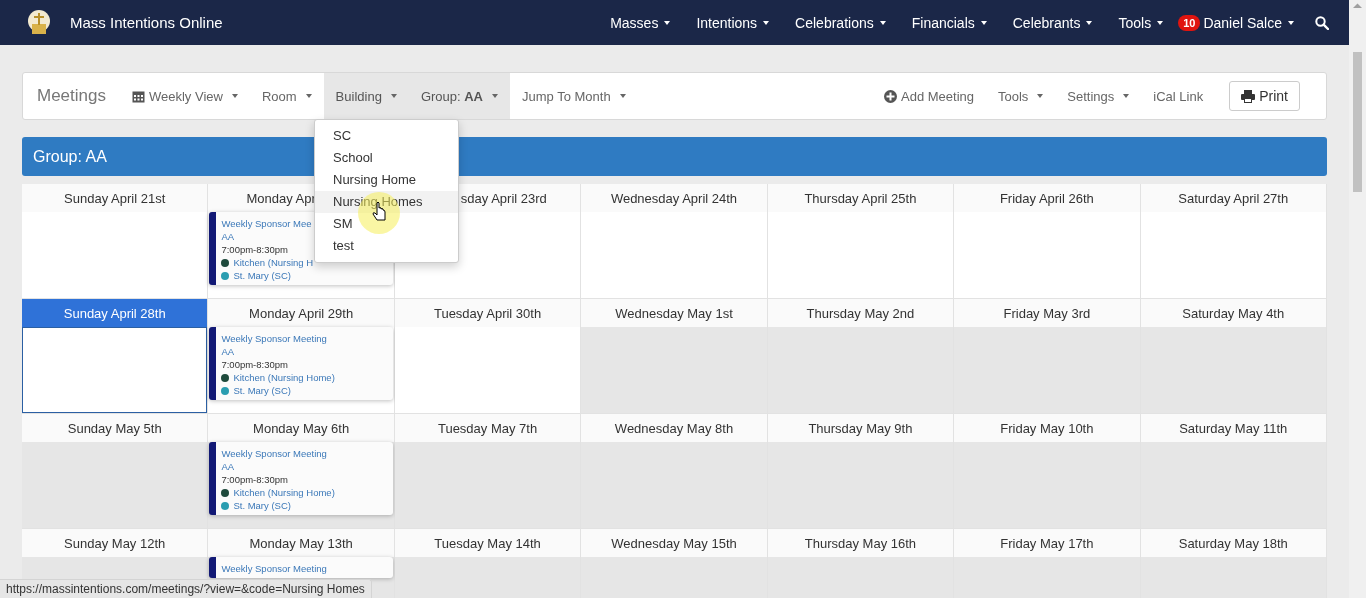  I want to click on scrollbar-thumb, so click(1357, 122).